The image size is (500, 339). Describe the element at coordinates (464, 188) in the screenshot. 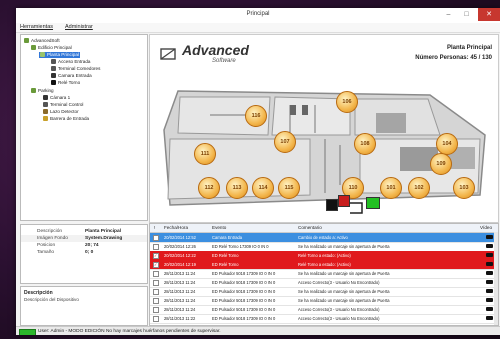

I see `room-marker: 103` at that location.